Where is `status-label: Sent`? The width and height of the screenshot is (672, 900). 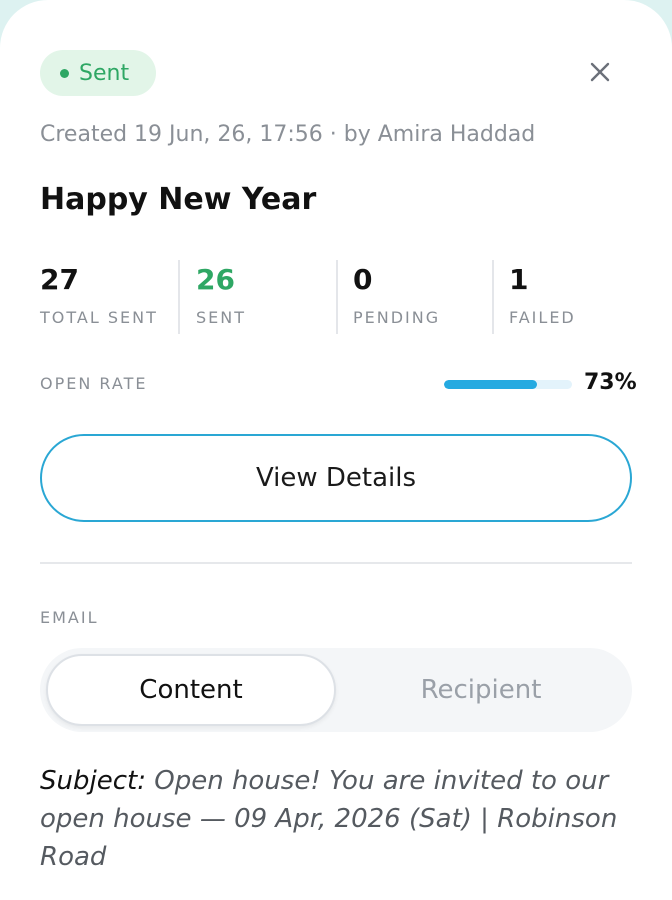
status-label: Sent is located at coordinates (104, 73).